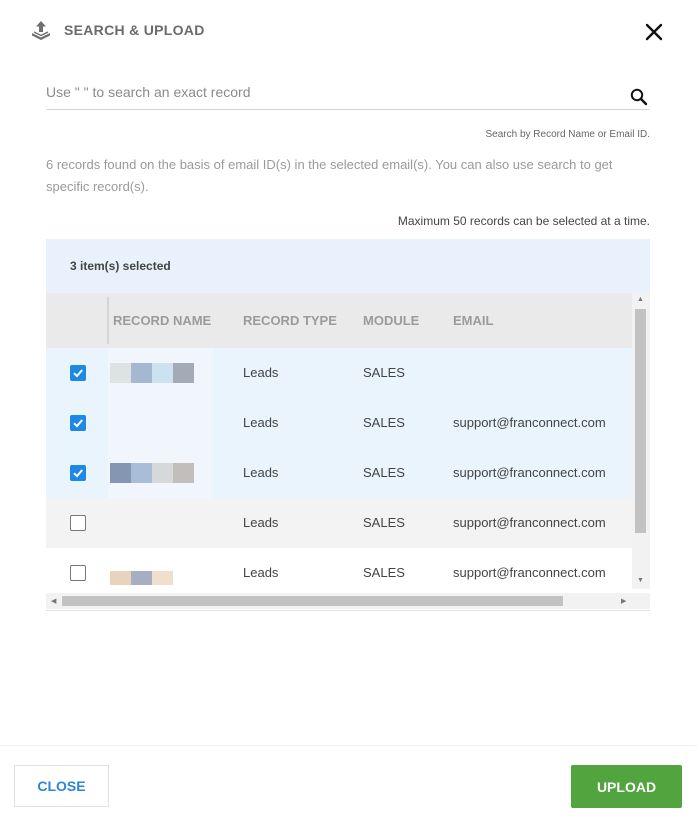  Describe the element at coordinates (162, 320) in the screenshot. I see `column-header-record-name: RECORD NAME` at that location.